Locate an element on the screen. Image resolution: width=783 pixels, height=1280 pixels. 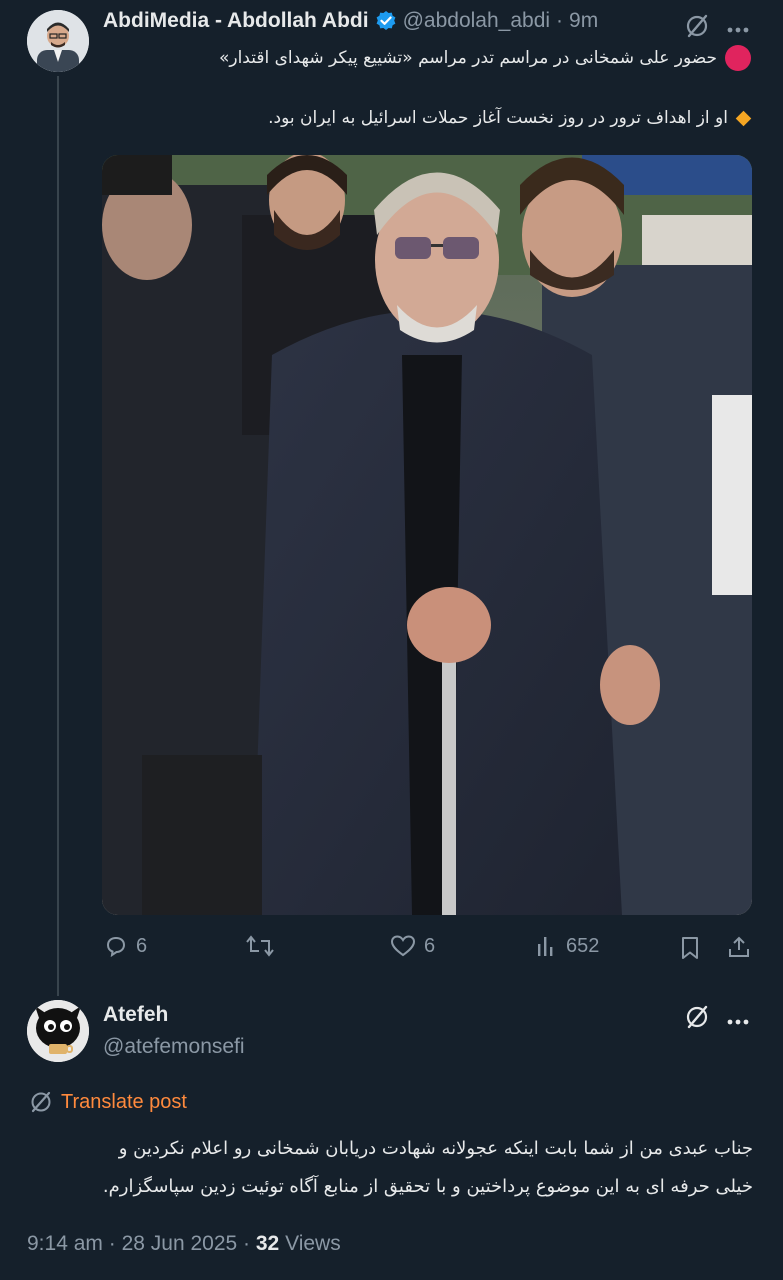
retweet-icon is located at coordinates (260, 946).